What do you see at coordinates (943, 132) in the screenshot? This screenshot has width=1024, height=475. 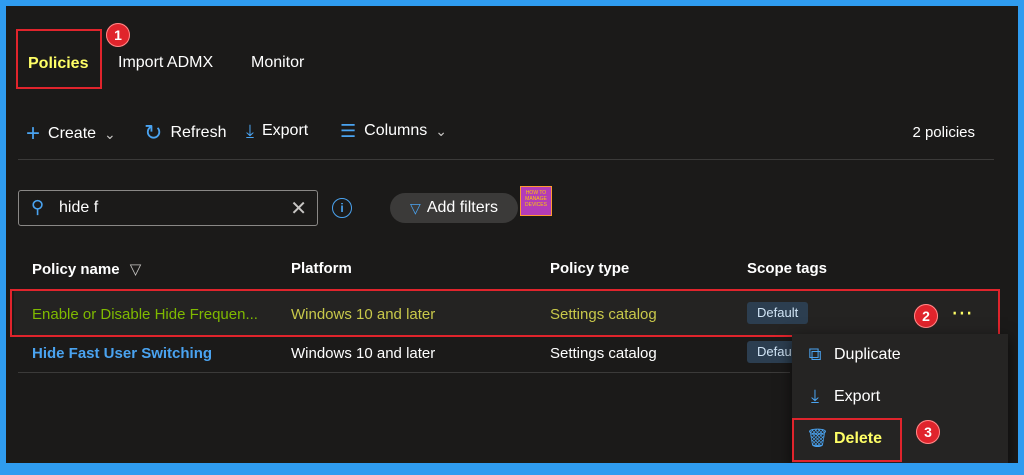 I see `policy-count: 2 policies` at bounding box center [943, 132].